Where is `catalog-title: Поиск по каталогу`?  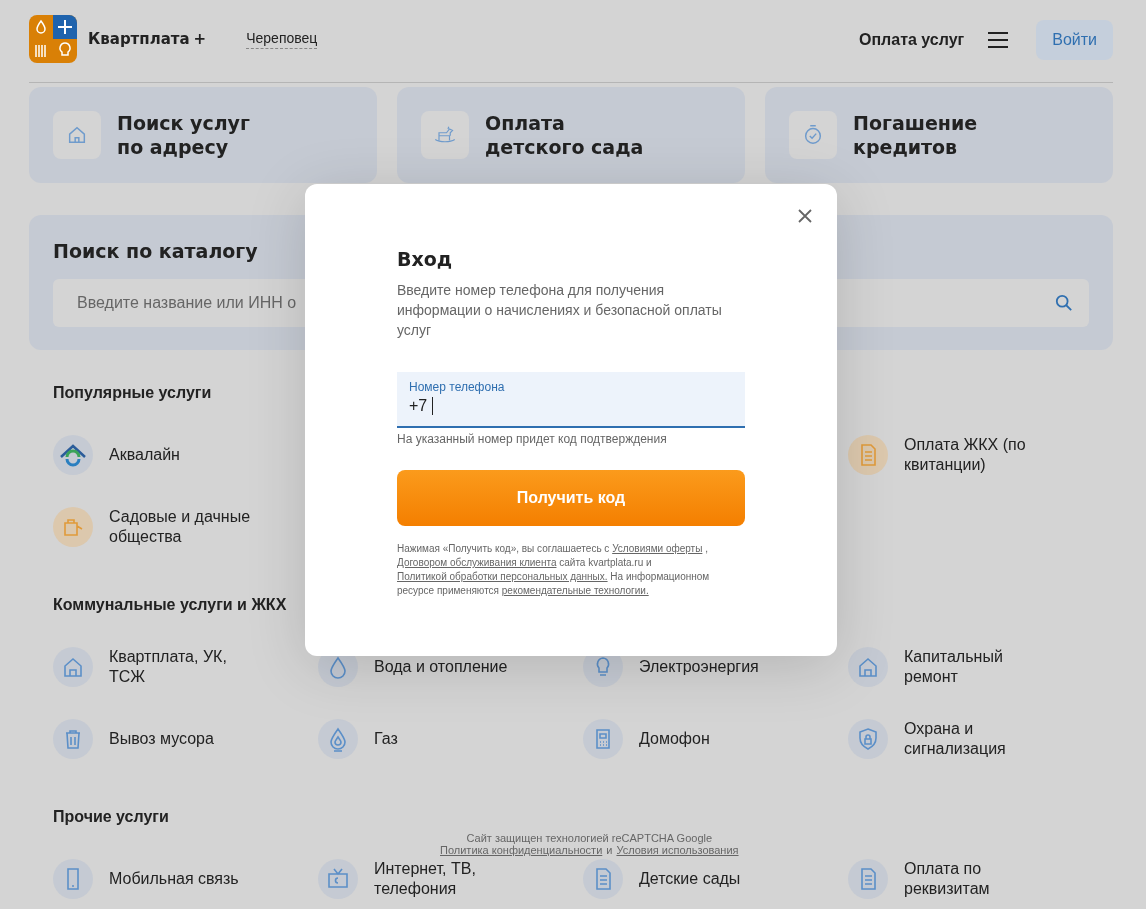 catalog-title: Поиск по каталогу is located at coordinates (155, 251).